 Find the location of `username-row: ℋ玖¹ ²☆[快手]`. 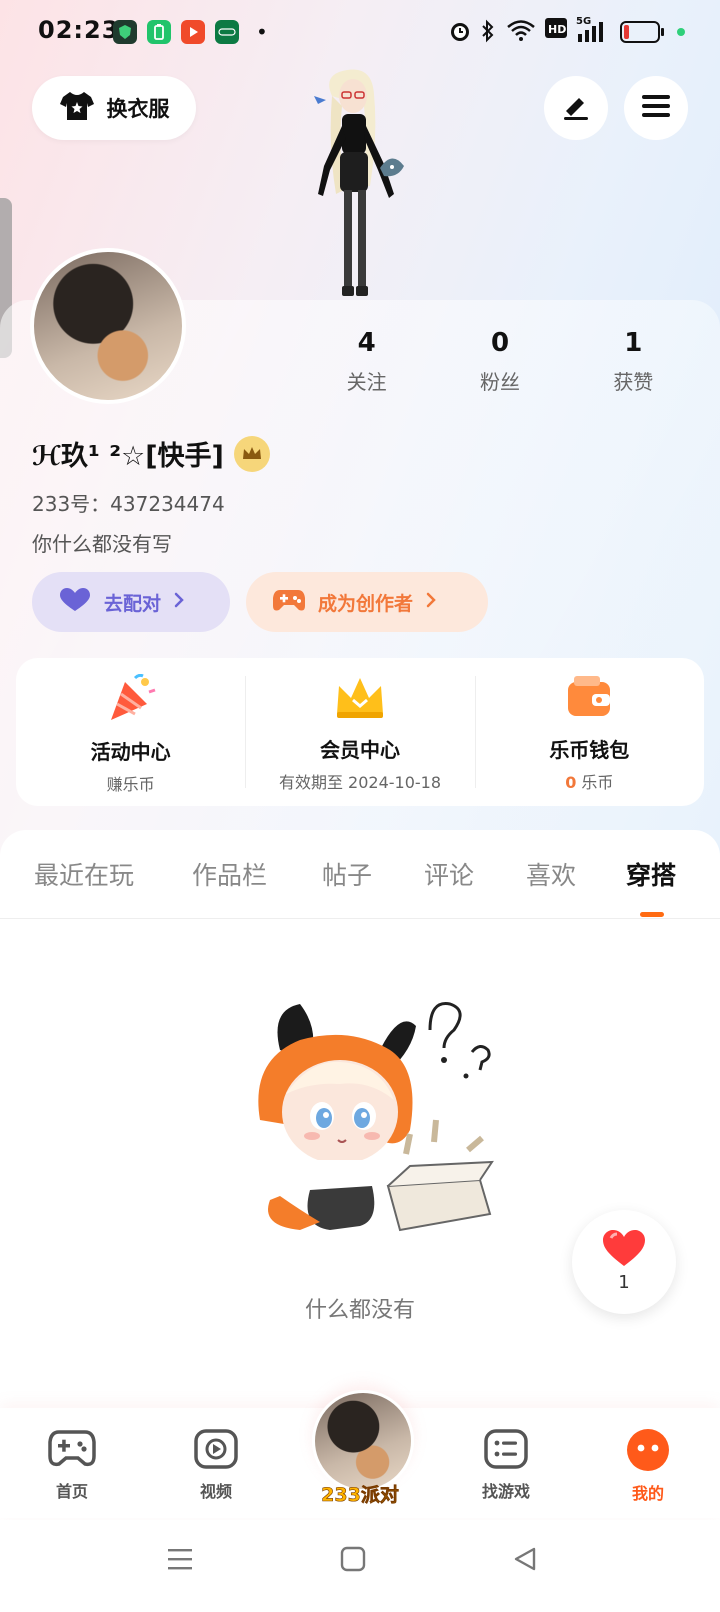

username-row: ℋ玖¹ ²☆[快手] is located at coordinates (151, 453).